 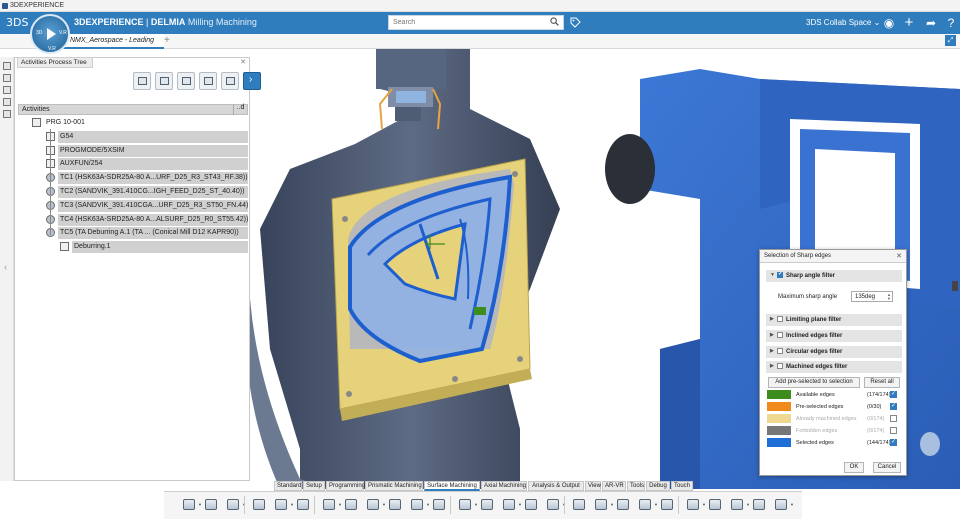 I want to click on tab-nmx-aerospace: NMX_Aerospace - Leading, so click(x=113, y=41).